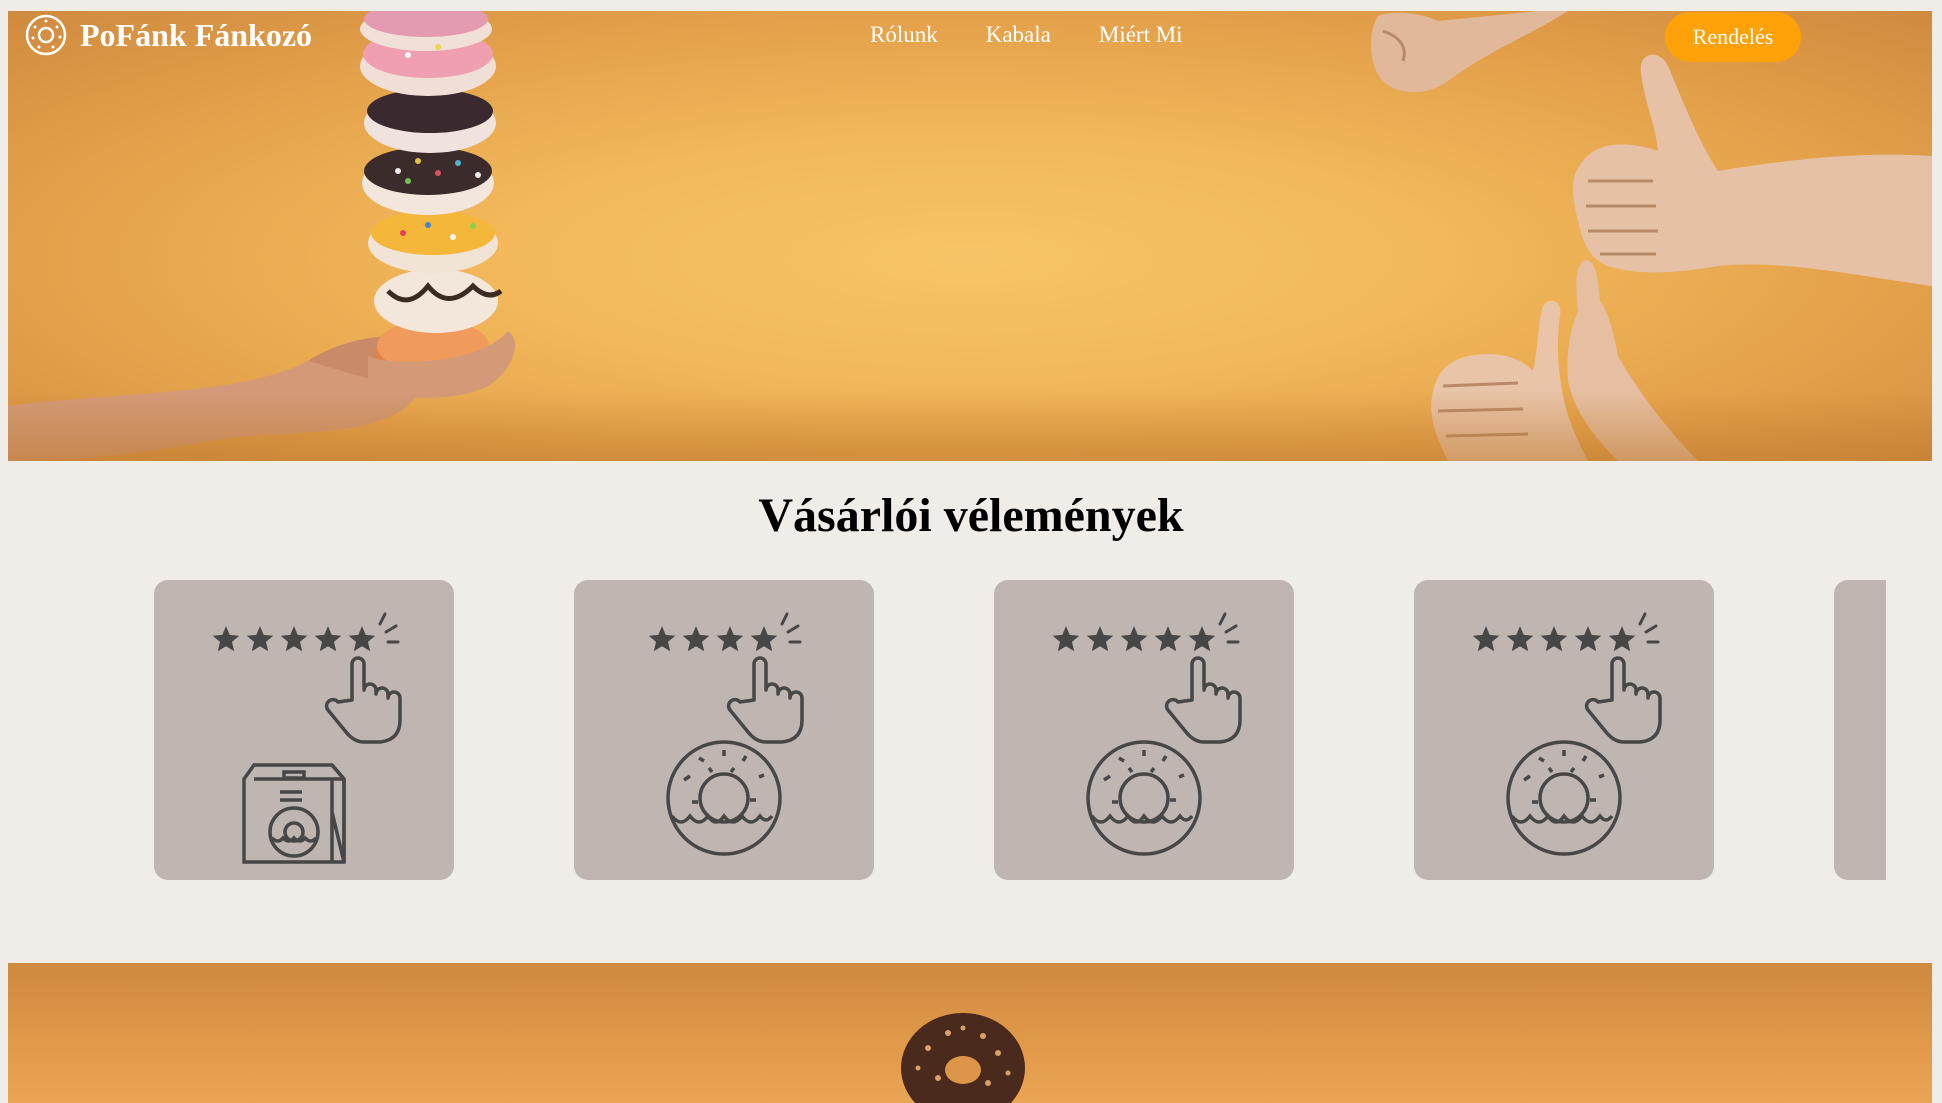  What do you see at coordinates (46, 35) in the screenshot?
I see `donut-logo-icon` at bounding box center [46, 35].